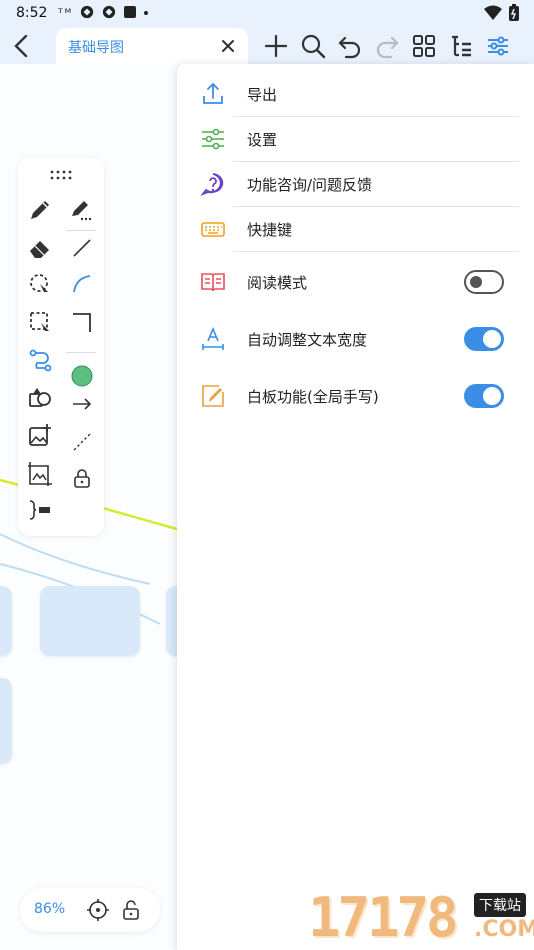  What do you see at coordinates (213, 339) in the screenshot?
I see `text-width-icon` at bounding box center [213, 339].